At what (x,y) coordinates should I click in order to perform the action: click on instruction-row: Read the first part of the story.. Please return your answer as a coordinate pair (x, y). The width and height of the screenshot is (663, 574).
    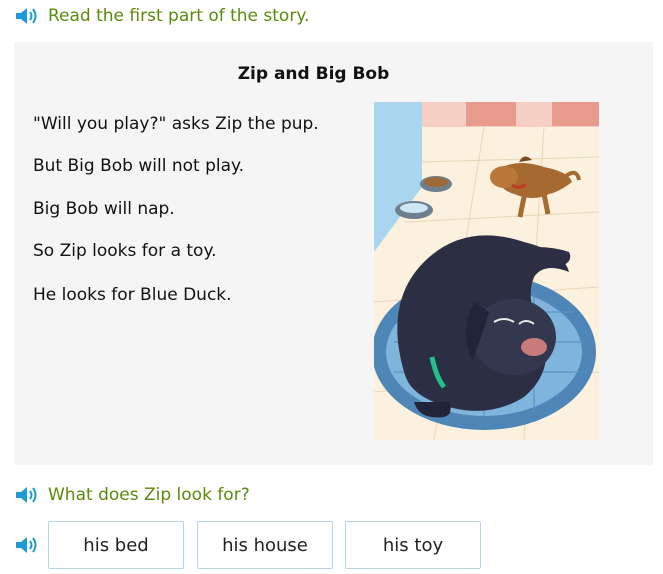
    Looking at the image, I should click on (161, 16).